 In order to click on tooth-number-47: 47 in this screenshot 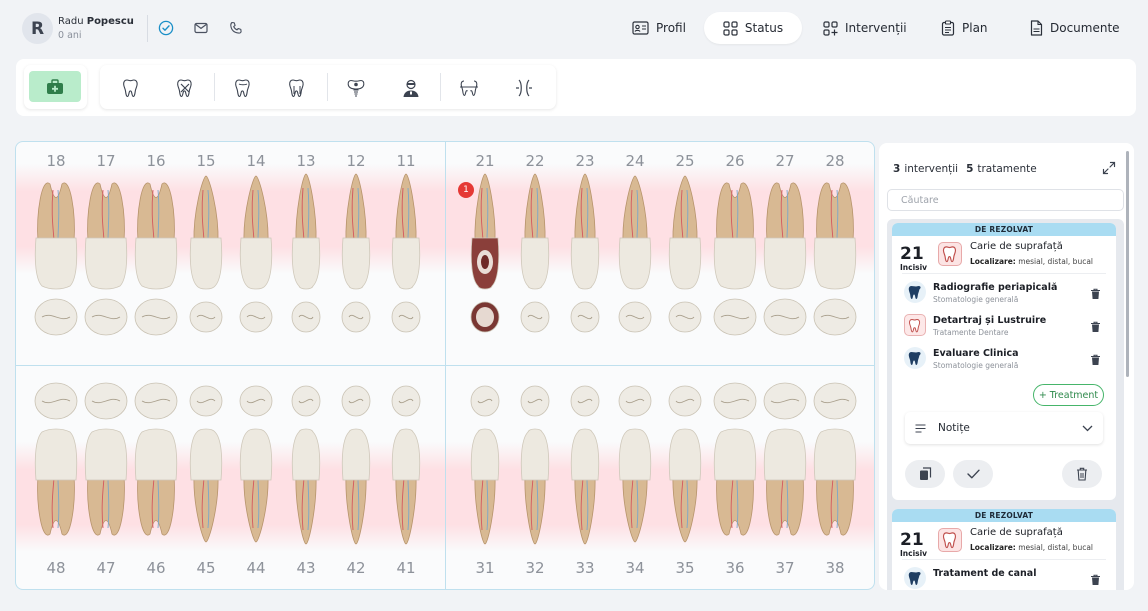, I will do `click(106, 568)`.